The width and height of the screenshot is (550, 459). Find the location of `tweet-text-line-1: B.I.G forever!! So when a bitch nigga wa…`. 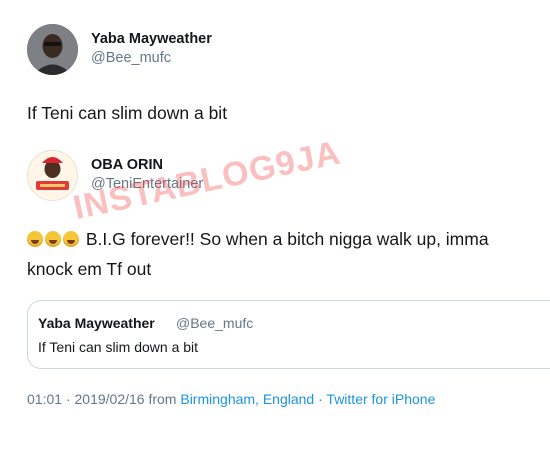

tweet-text-line-1: B.I.G forever!! So when a bitch nigga wa… is located at coordinates (258, 239).